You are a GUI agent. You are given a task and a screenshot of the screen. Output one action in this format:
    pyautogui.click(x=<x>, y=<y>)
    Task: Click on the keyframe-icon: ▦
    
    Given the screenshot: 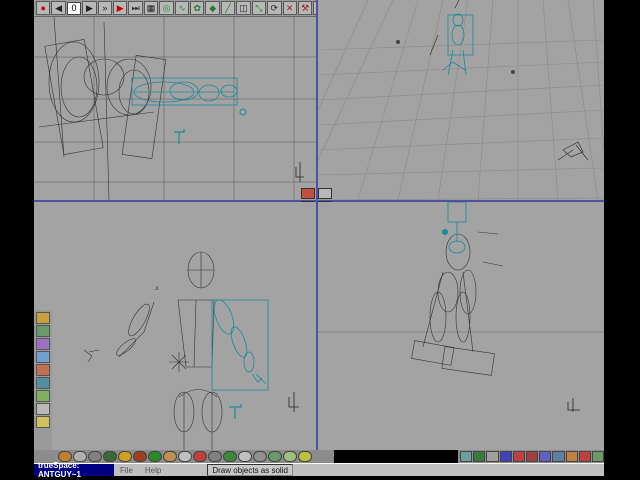 What is the action you would take?
    pyautogui.click(x=151, y=8)
    